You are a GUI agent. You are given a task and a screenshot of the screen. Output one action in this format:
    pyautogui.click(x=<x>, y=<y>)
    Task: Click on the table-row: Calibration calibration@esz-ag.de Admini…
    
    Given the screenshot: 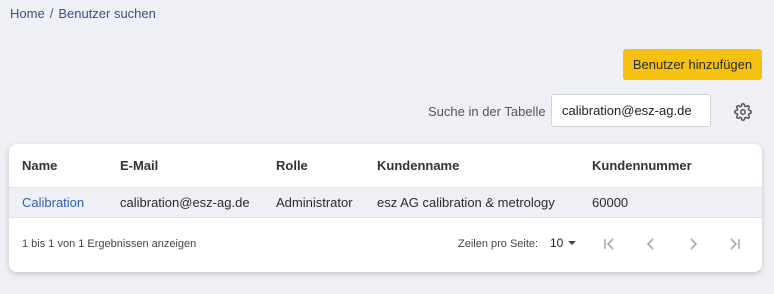 What is the action you would take?
    pyautogui.click(x=385, y=202)
    